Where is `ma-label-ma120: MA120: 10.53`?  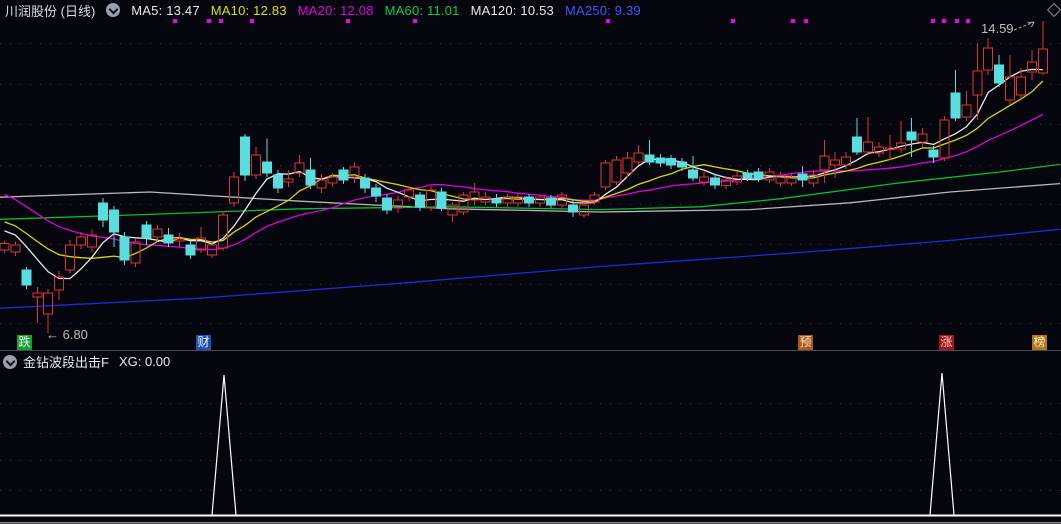 ma-label-ma120: MA120: 10.53 is located at coordinates (512, 10).